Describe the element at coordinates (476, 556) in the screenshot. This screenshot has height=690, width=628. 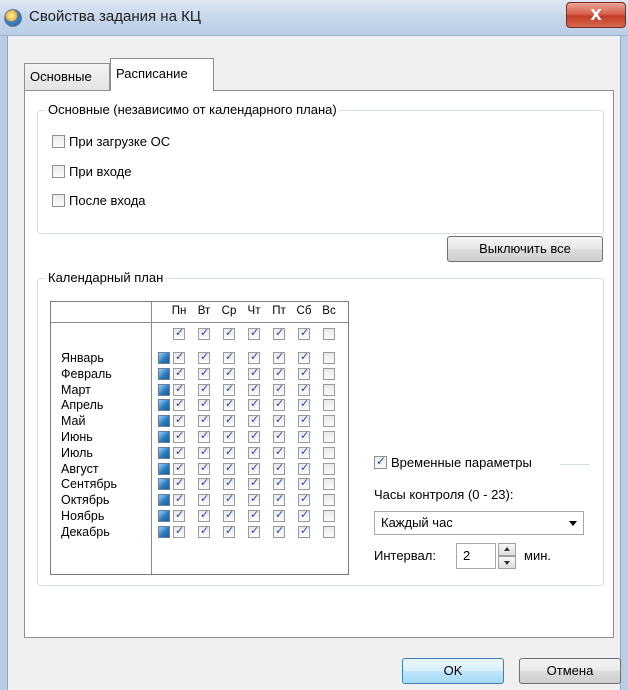
I see `interval-input: 2` at that location.